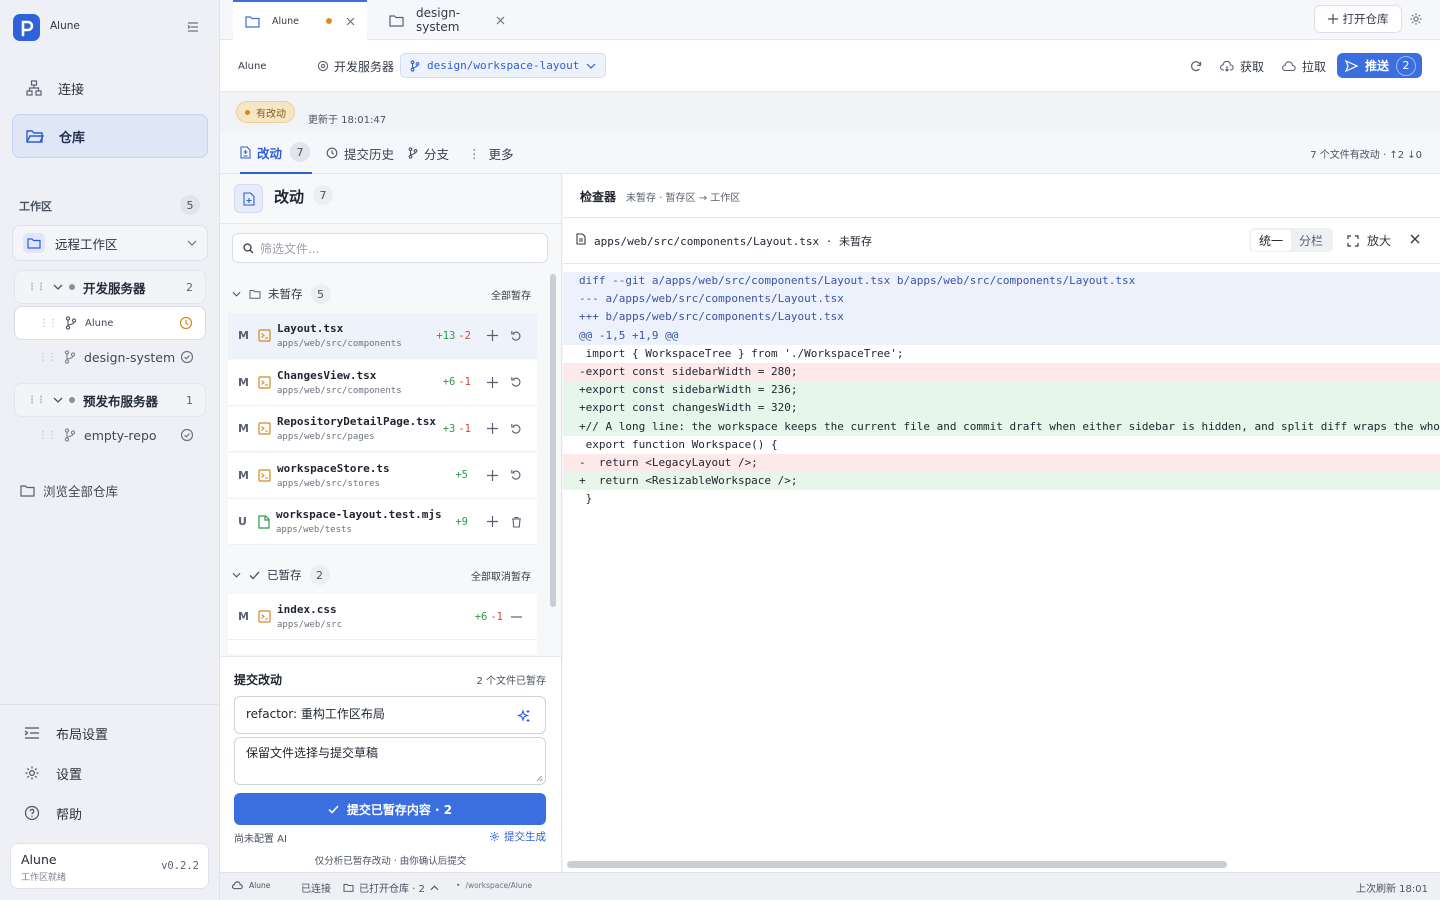 This screenshot has height=900, width=1440. I want to click on refresh-icon, so click(1196, 66).